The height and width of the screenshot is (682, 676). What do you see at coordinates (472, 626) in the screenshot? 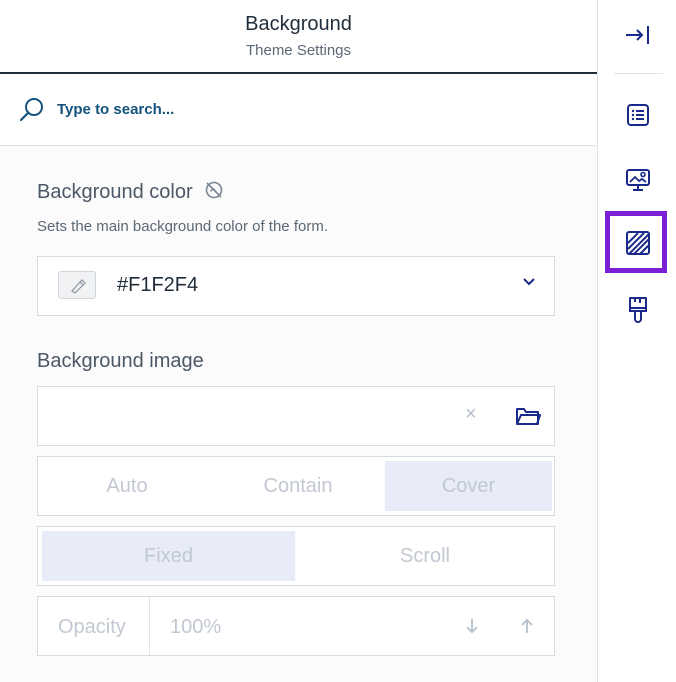
I see `decrease-arrow-icon` at bounding box center [472, 626].